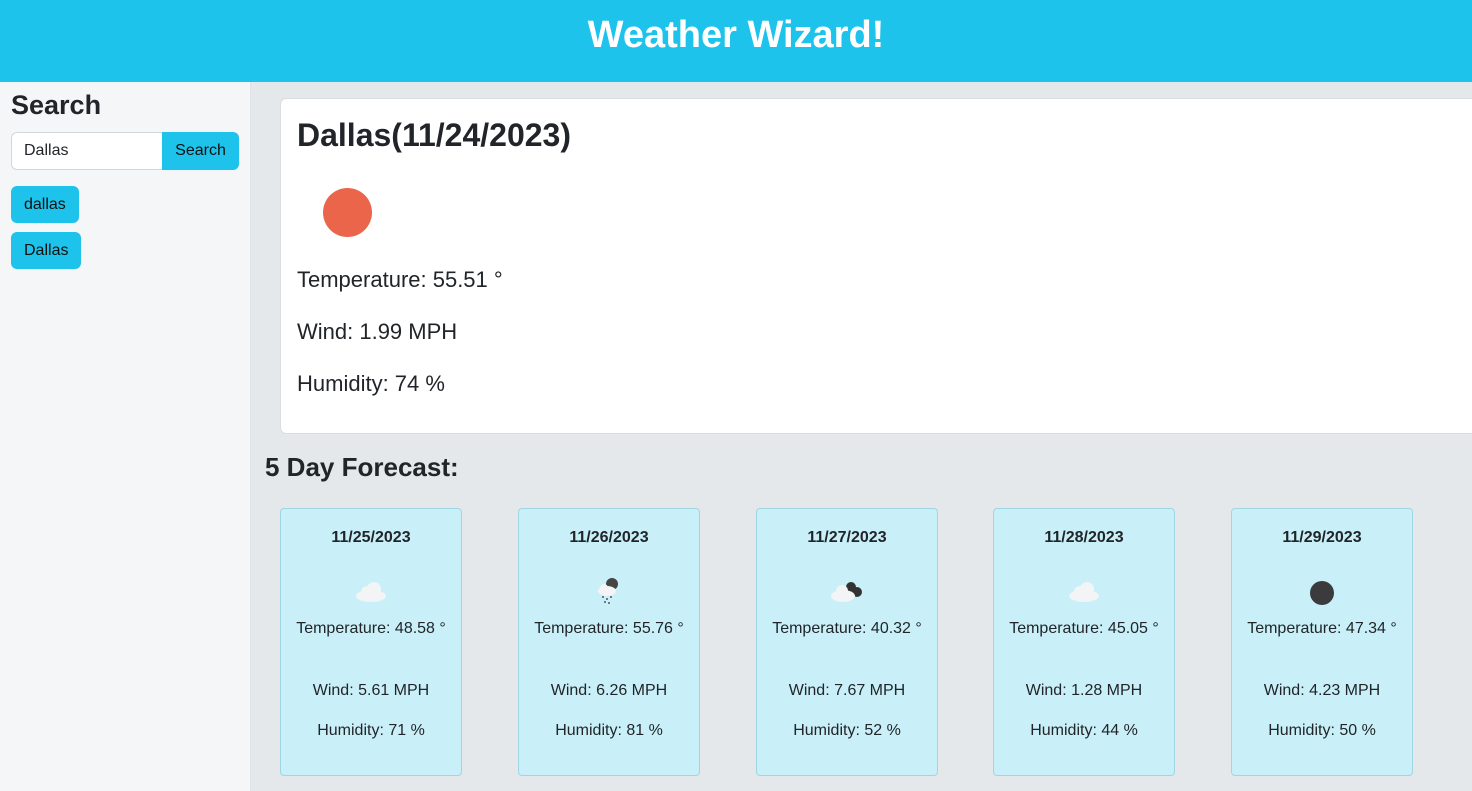 The height and width of the screenshot is (791, 1472). What do you see at coordinates (371, 628) in the screenshot?
I see `forecast-temperature: Temperature: 48.58 °` at bounding box center [371, 628].